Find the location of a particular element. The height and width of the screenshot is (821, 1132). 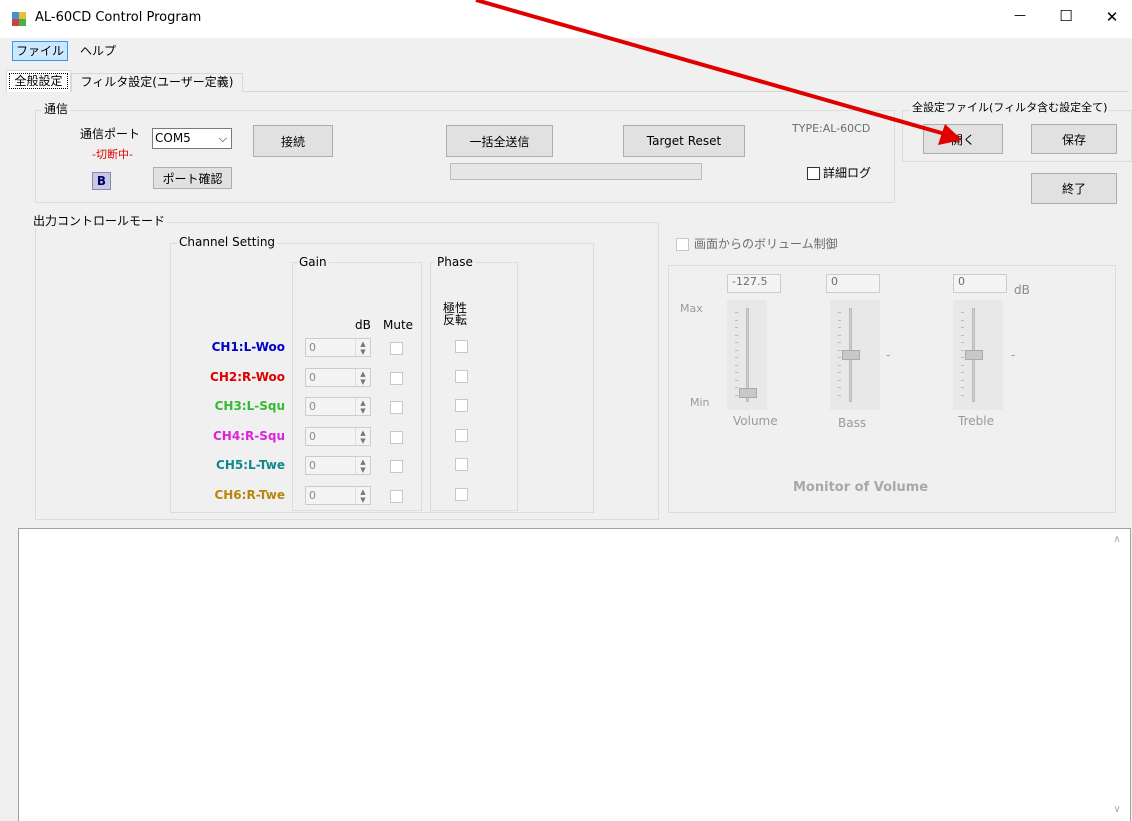

phase-group is located at coordinates (474, 386).